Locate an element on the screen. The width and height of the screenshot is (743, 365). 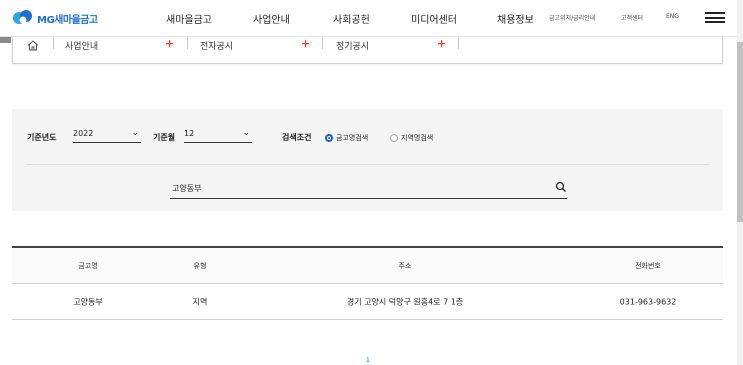
util-link-branch-rate: 금고위치/금리안내 is located at coordinates (572, 17).